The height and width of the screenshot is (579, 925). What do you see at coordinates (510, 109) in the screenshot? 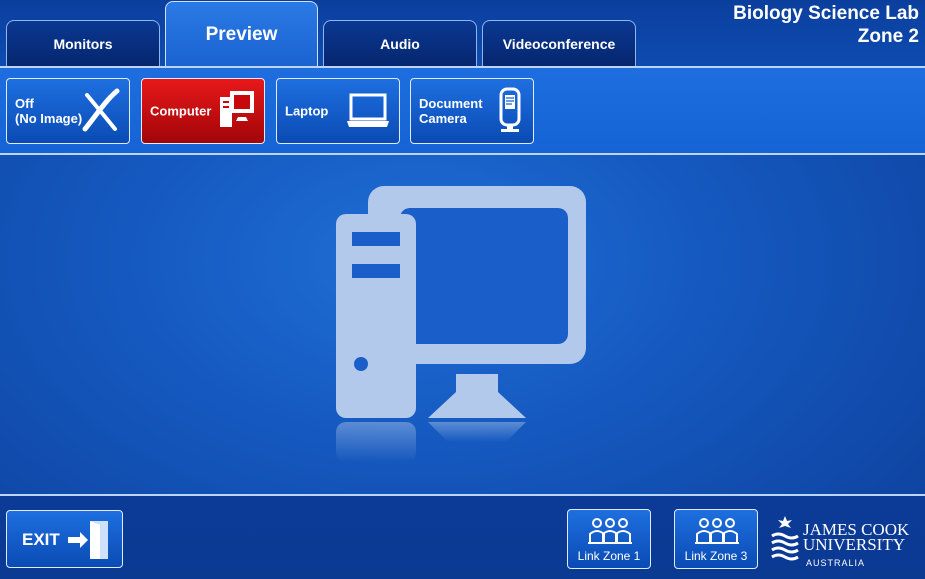
I see `document-camera-icon` at bounding box center [510, 109].